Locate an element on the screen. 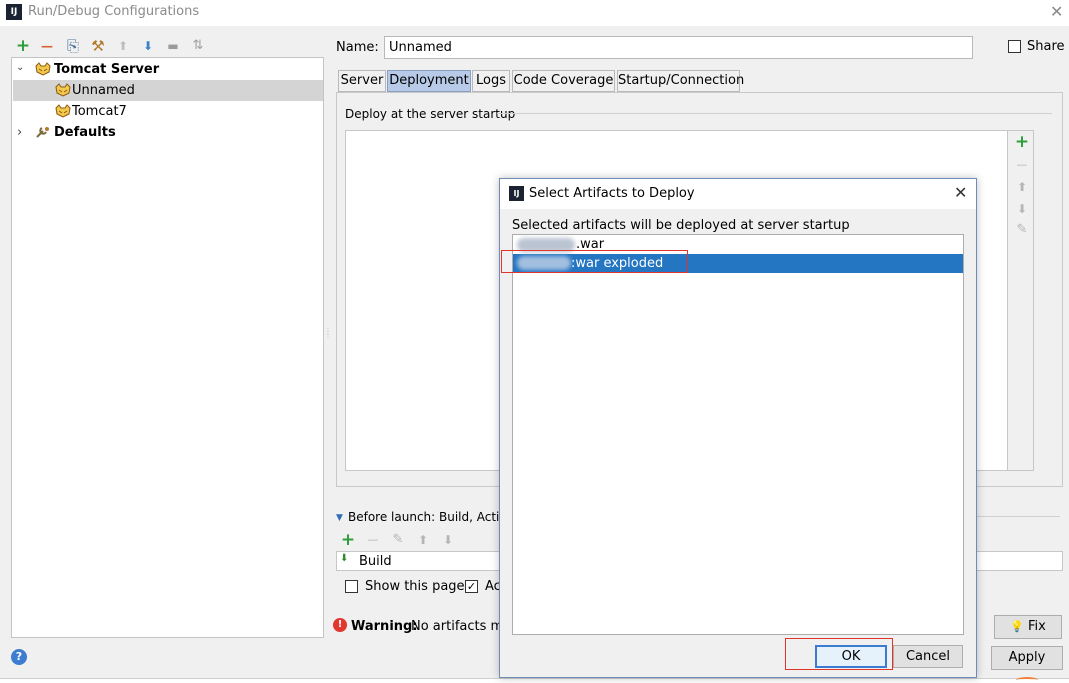  annotation-mark is located at coordinates (1027, 680).